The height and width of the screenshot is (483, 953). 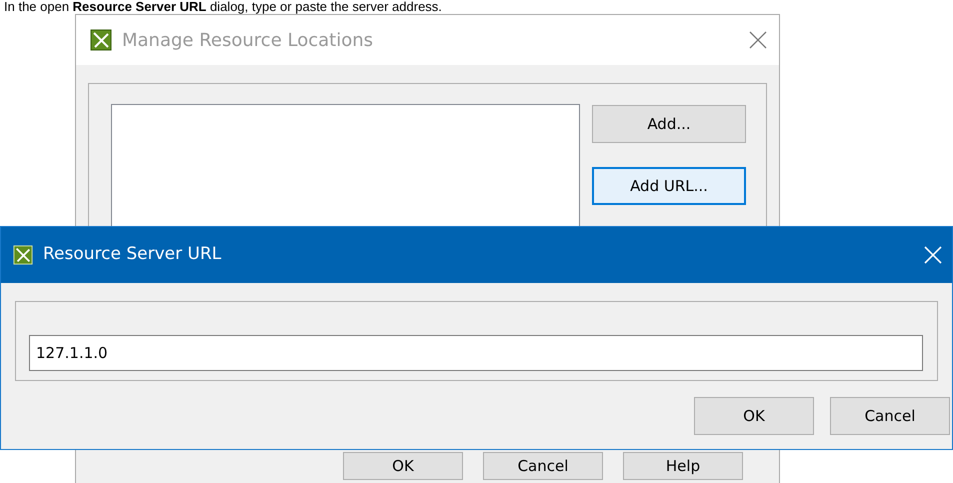 I want to click on close-icon, so click(x=758, y=40).